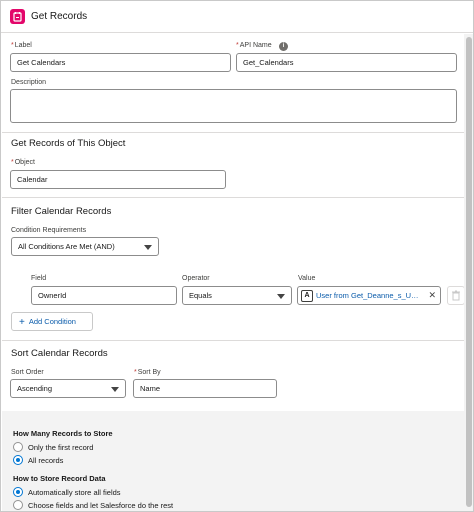 The height and width of the screenshot is (512, 474). What do you see at coordinates (237, 295) in the screenshot?
I see `filter-operator-select: Equals` at bounding box center [237, 295].